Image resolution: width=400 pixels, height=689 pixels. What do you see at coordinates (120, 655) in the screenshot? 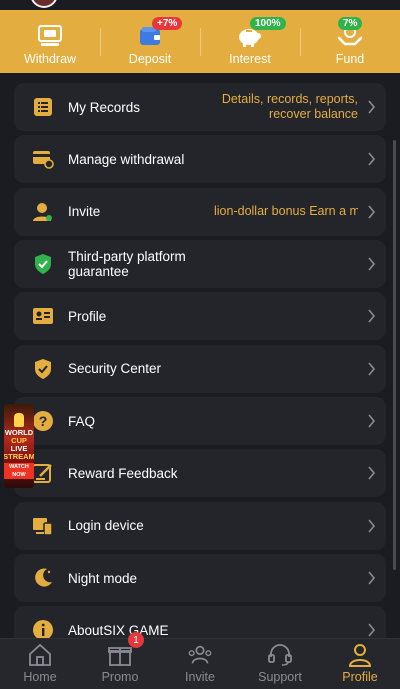
I see `gift-icon` at bounding box center [120, 655].